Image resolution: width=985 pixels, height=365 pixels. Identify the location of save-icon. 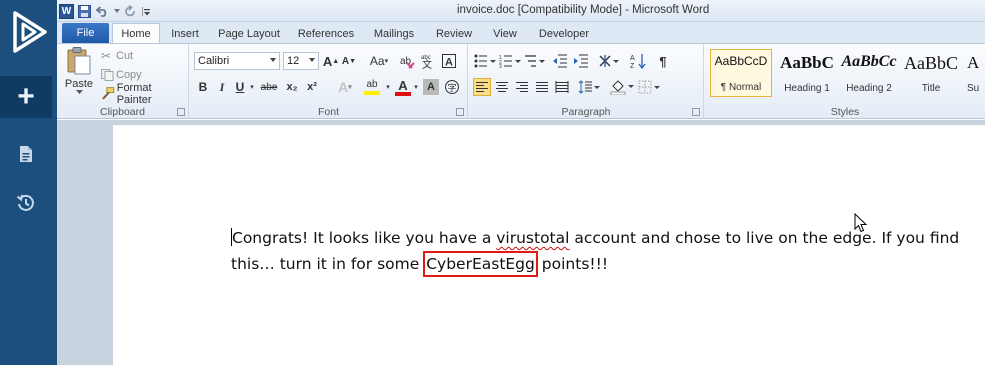
(84, 11).